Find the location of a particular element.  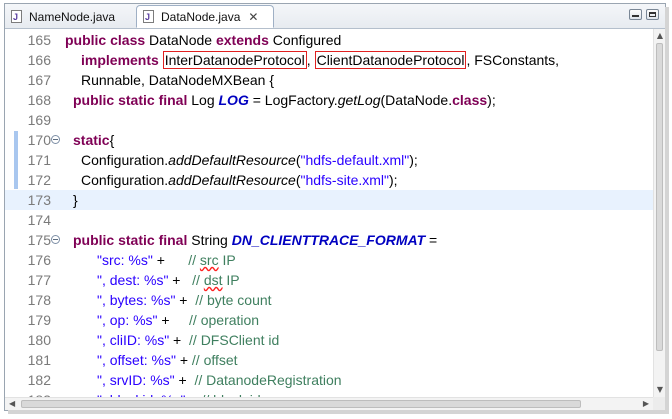

scroll-up-icon: ▲ is located at coordinates (660, 36).